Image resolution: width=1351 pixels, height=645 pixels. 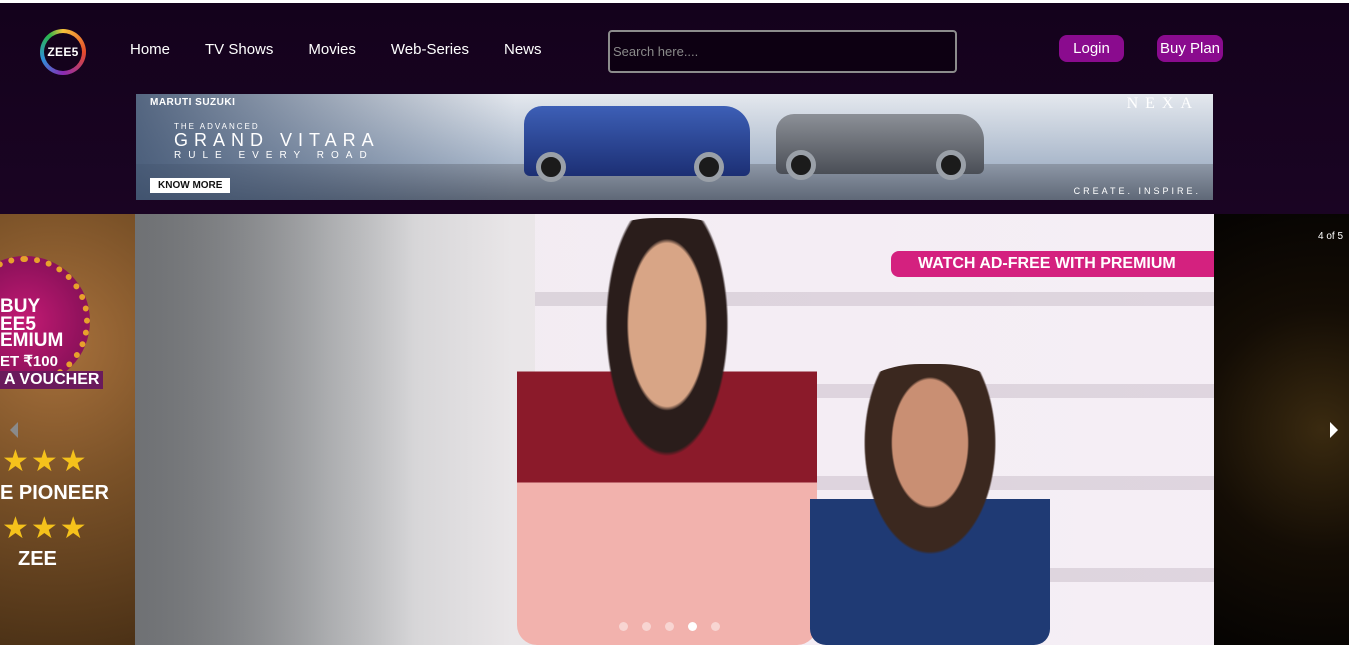 What do you see at coordinates (880, 147) in the screenshot?
I see `car-image-gray` at bounding box center [880, 147].